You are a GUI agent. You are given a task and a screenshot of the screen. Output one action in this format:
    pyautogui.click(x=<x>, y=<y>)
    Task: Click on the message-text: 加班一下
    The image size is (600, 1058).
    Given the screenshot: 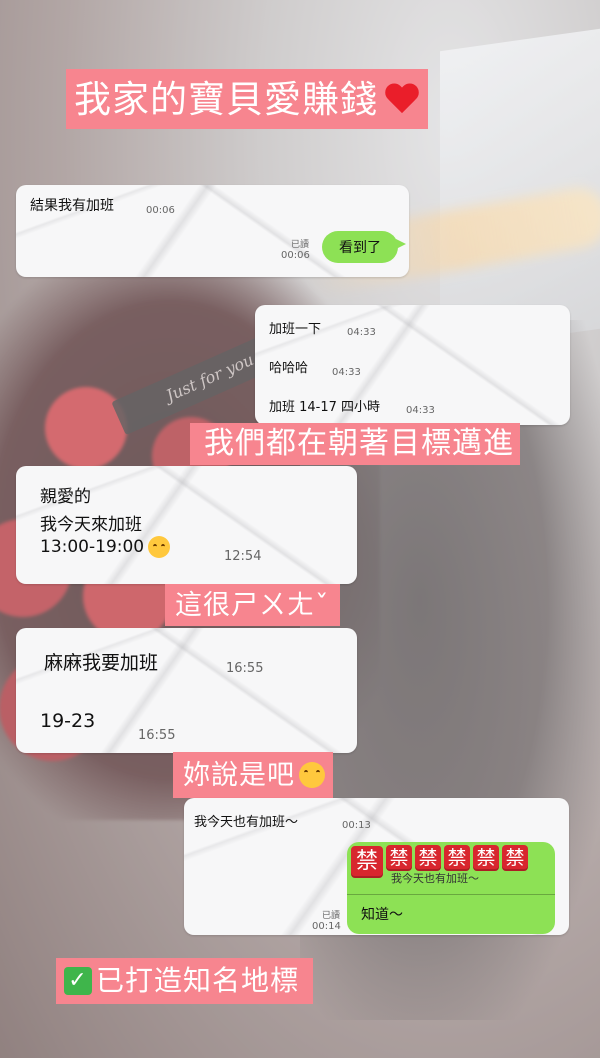 What is the action you would take?
    pyautogui.click(x=295, y=329)
    